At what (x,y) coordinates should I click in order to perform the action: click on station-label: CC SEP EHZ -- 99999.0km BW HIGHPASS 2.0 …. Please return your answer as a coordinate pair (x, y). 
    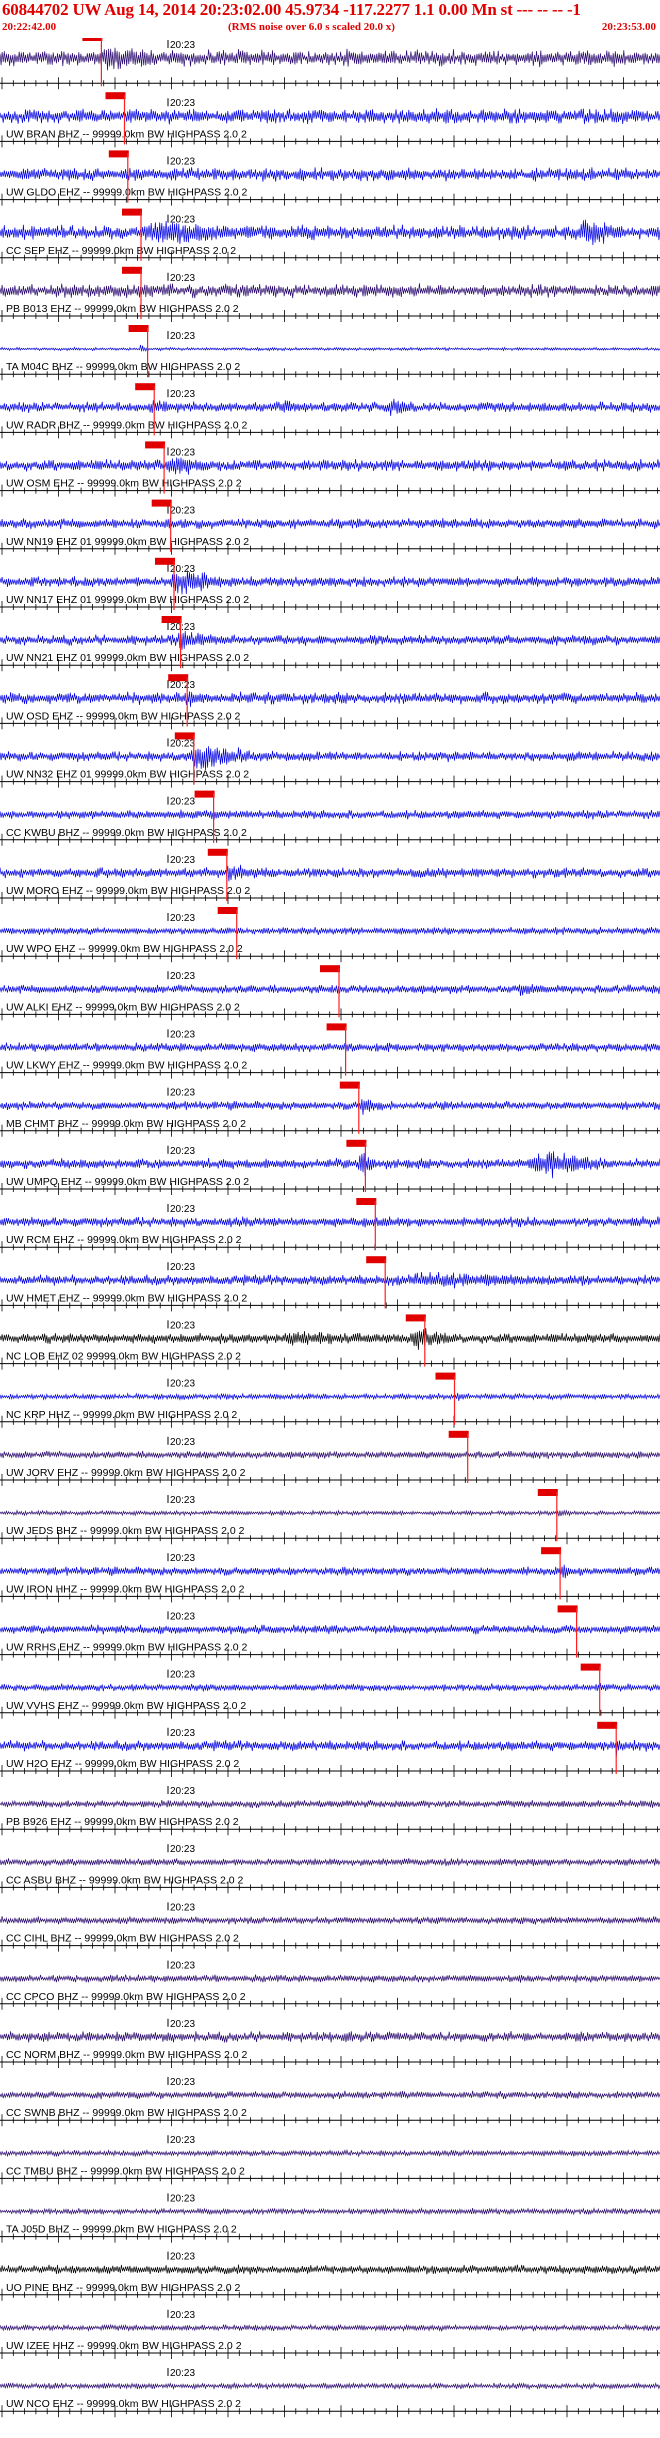
    Looking at the image, I should click on (121, 251).